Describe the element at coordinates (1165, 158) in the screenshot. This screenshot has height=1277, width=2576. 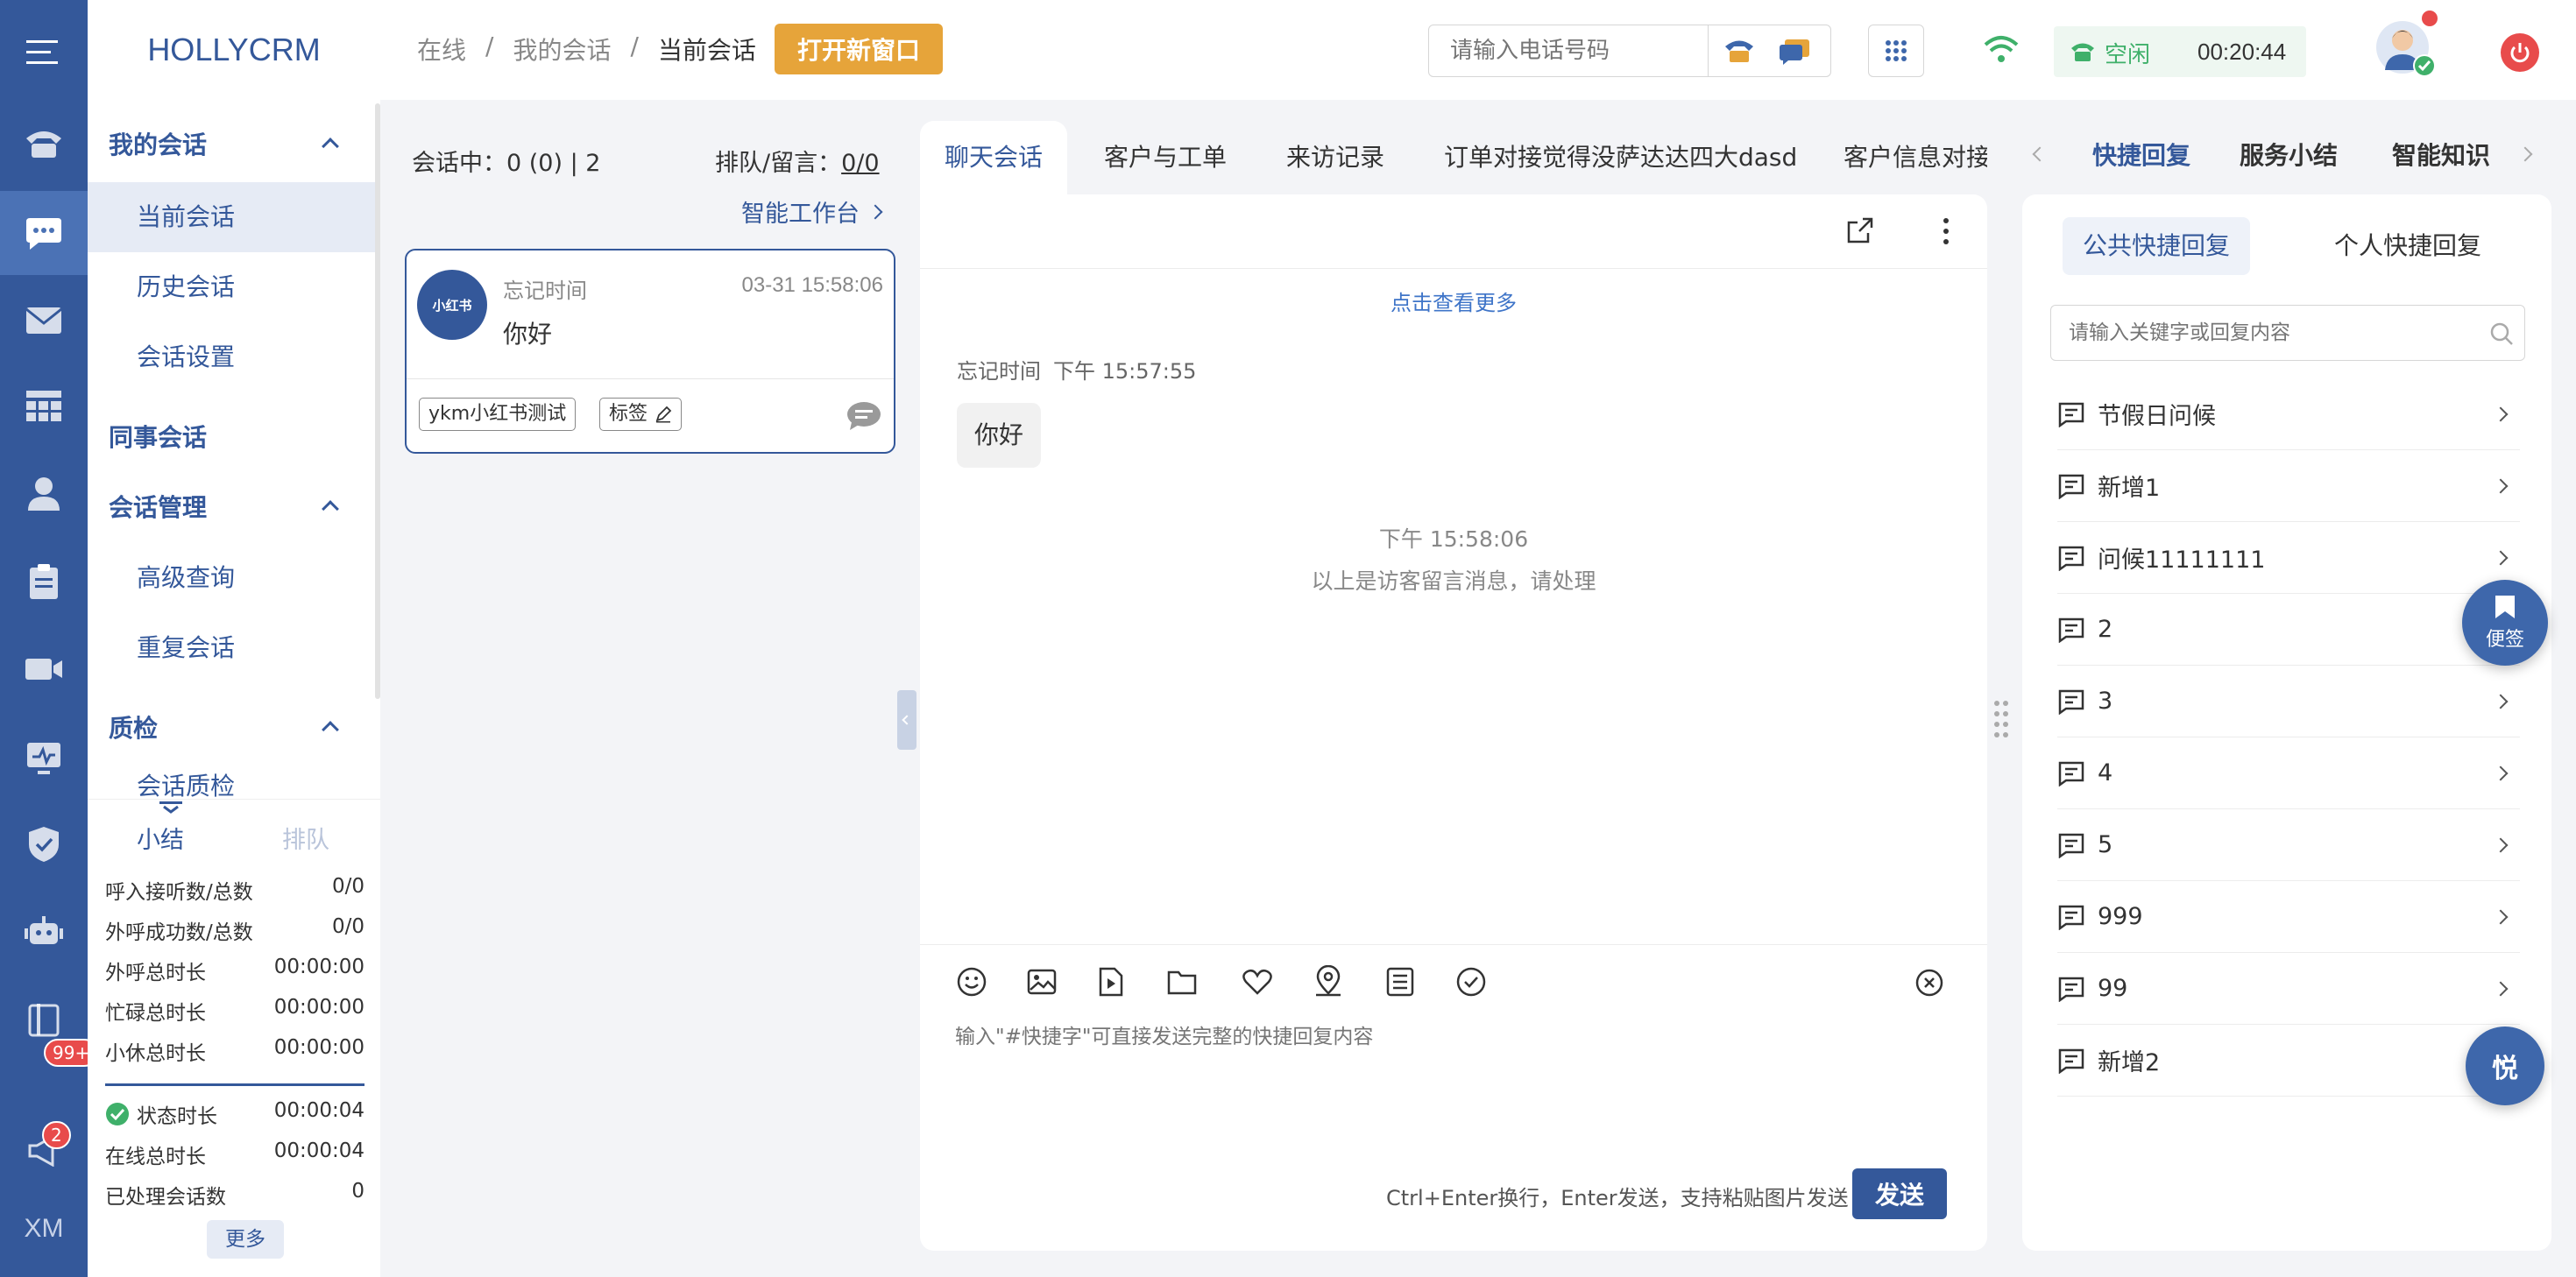
I see `tab-customer-workorder: 客户与工单` at that location.